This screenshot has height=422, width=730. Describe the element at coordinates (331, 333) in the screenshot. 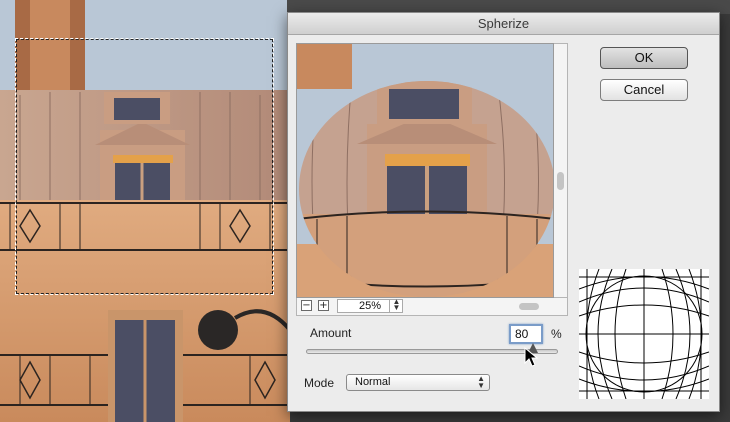

I see `amount-label: Amount` at that location.